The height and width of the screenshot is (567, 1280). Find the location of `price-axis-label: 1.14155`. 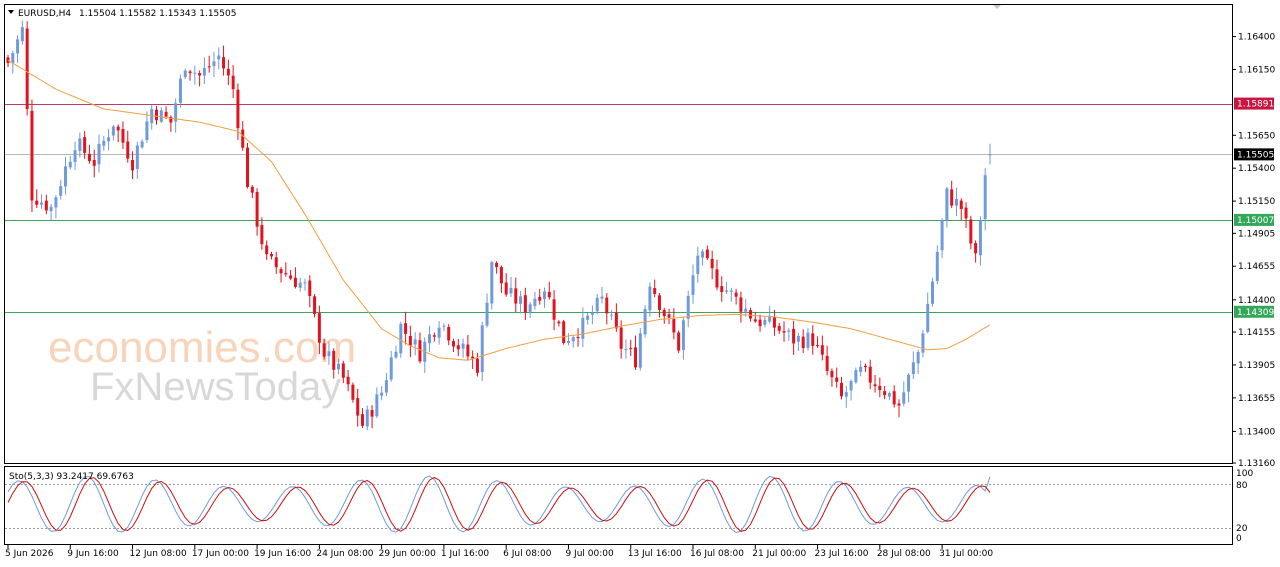

price-axis-label: 1.14155 is located at coordinates (1256, 333).